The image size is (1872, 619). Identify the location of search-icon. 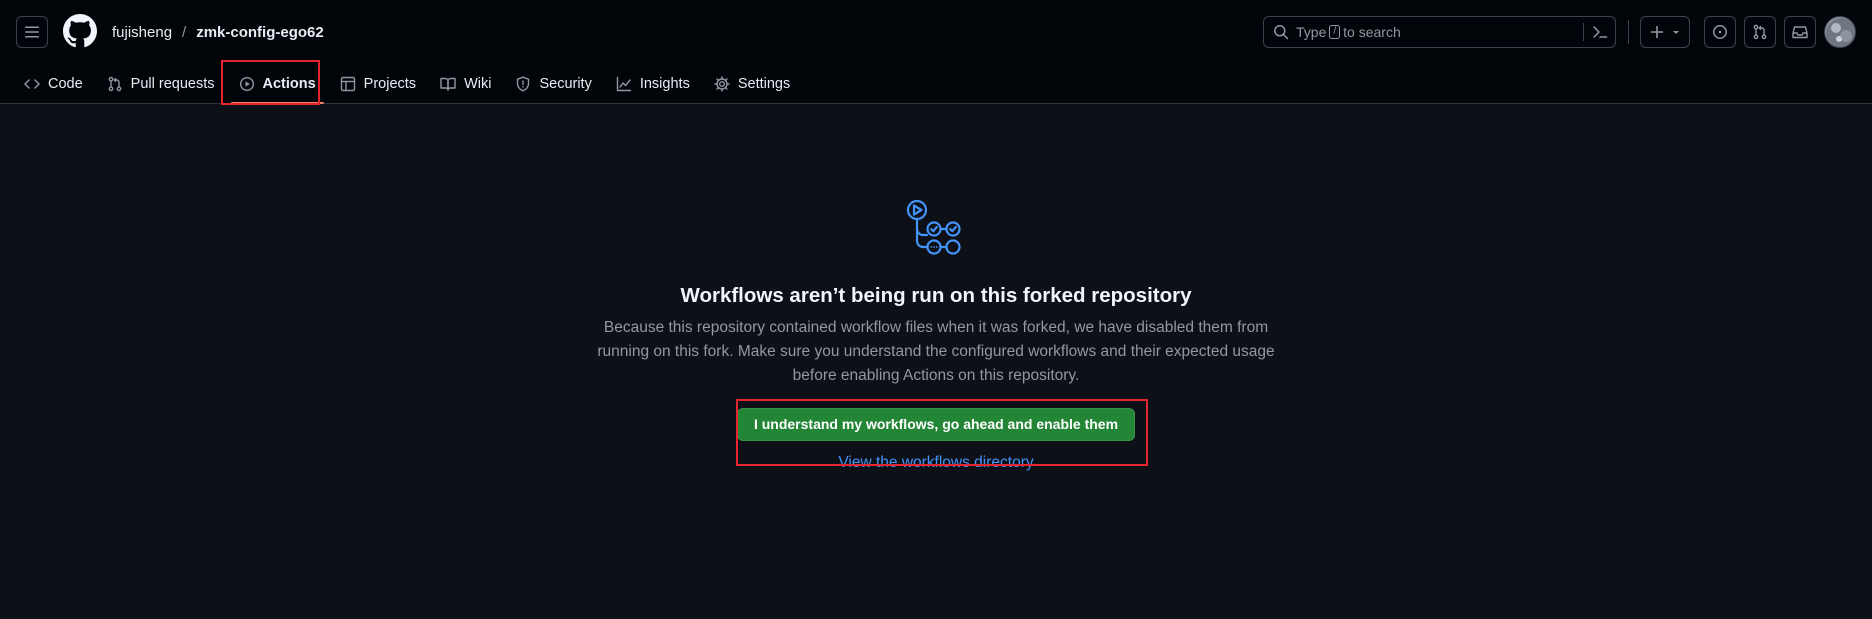
(1281, 32).